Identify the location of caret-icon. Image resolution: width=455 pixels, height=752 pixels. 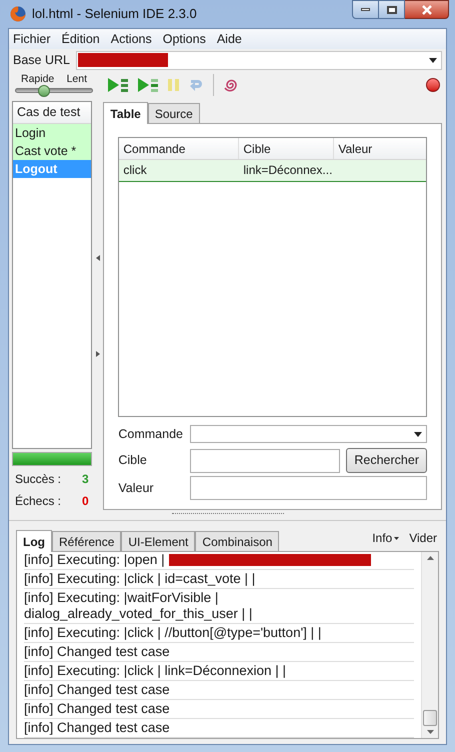
(397, 538).